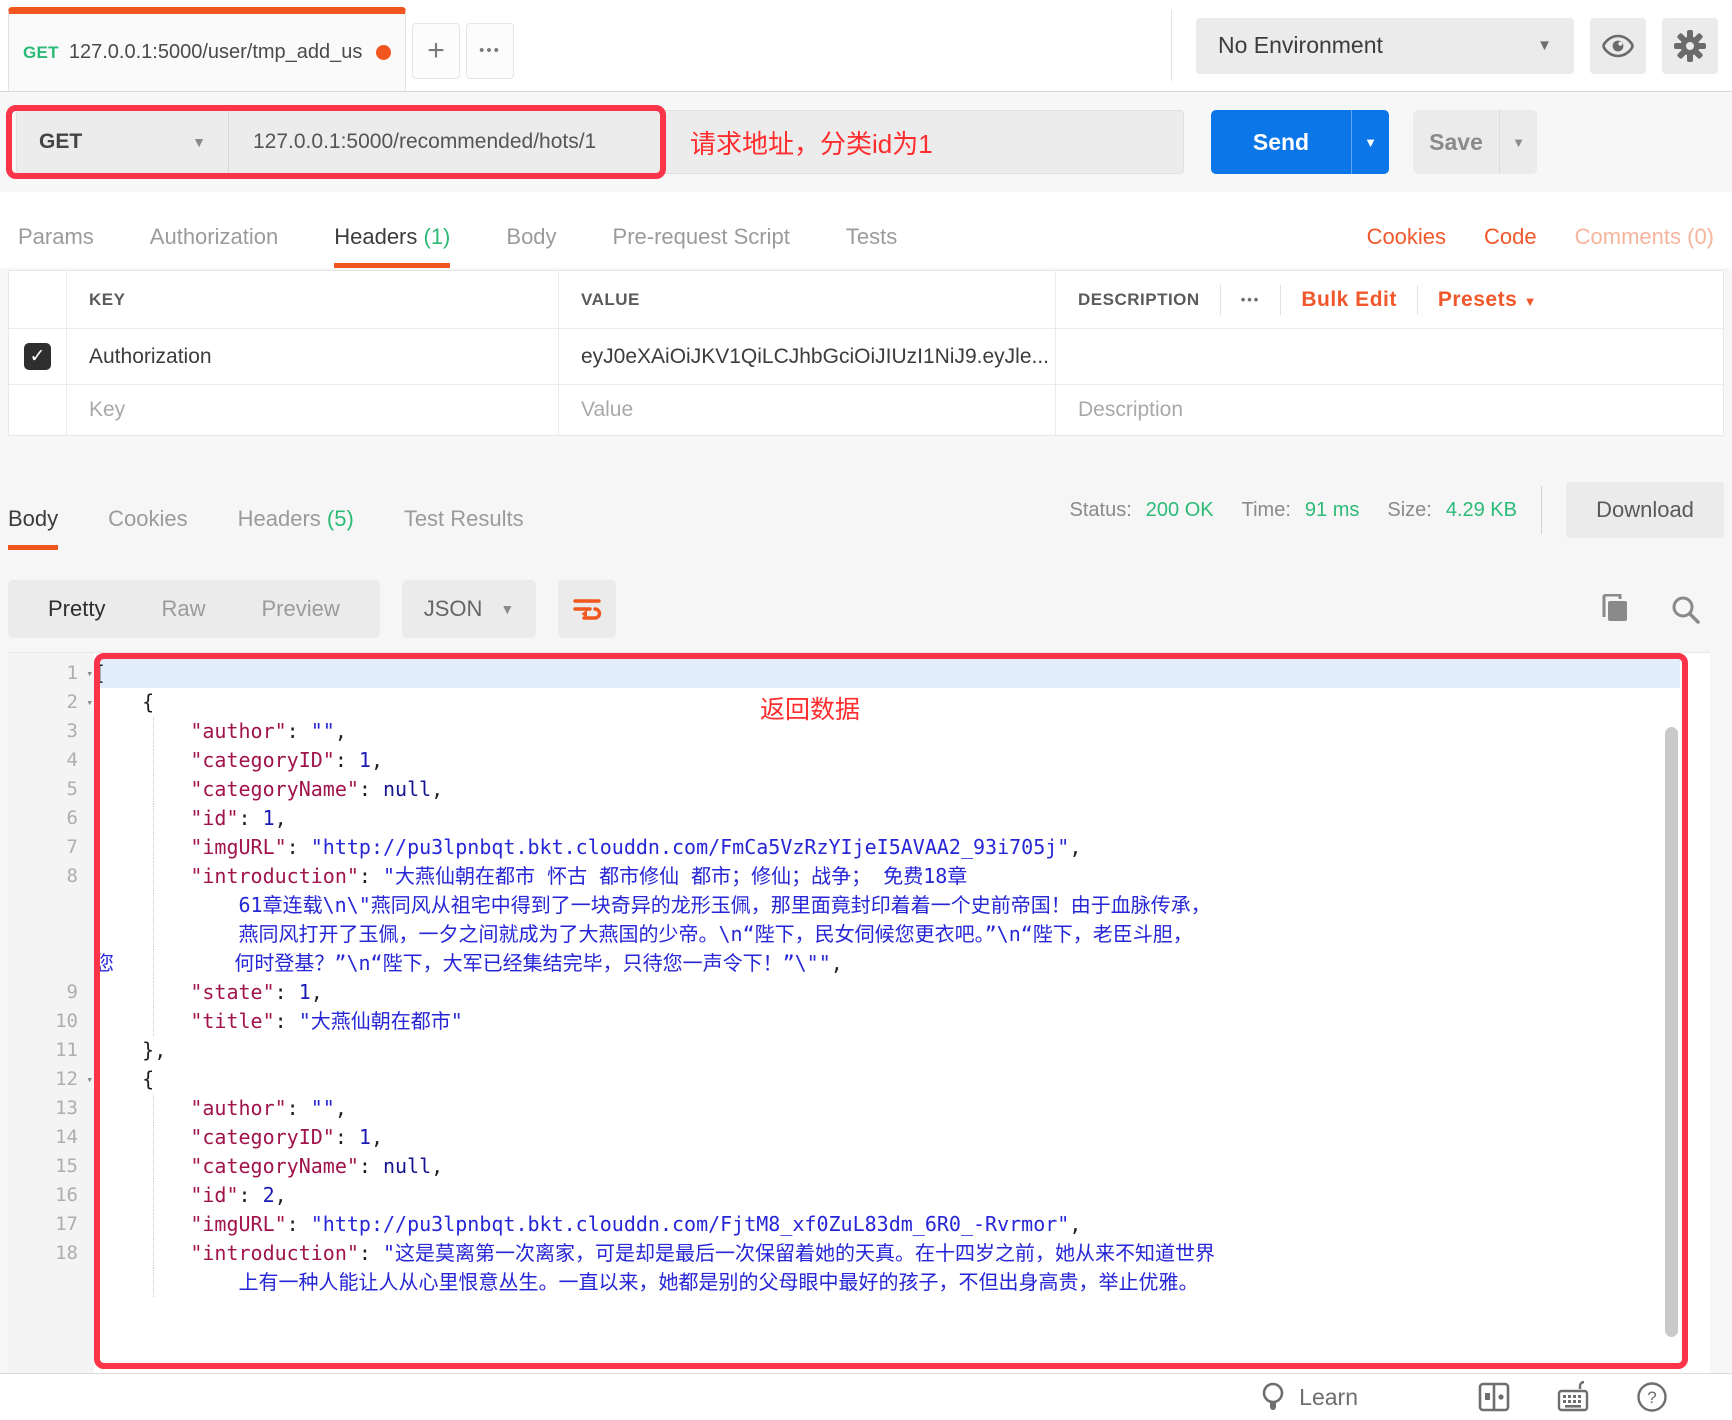 This screenshot has height=1420, width=1732. Describe the element at coordinates (51, 1021) in the screenshot. I see `line-number: 10` at that location.